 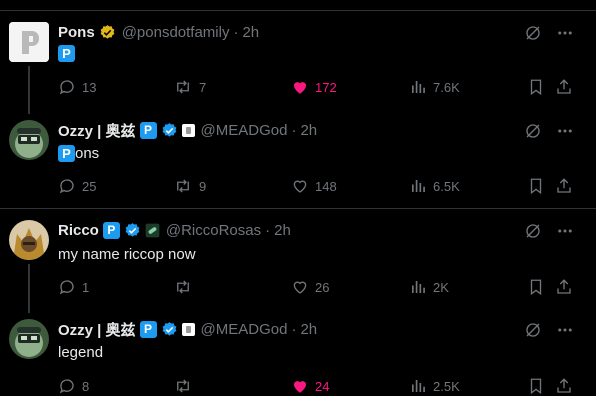 I want to click on like-button: 24, so click(x=310, y=386).